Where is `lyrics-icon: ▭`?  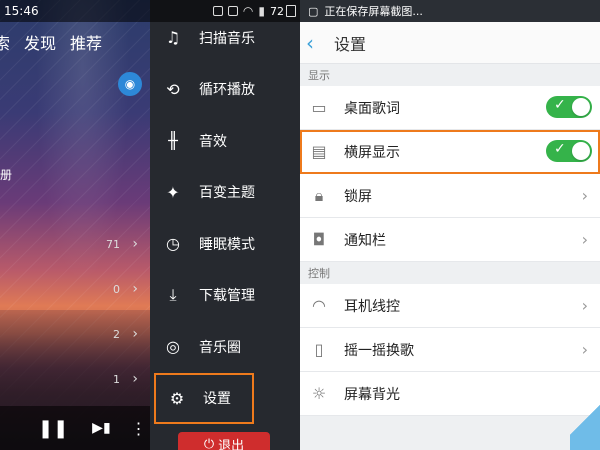
lyrics-icon: ▭ is located at coordinates (319, 107).